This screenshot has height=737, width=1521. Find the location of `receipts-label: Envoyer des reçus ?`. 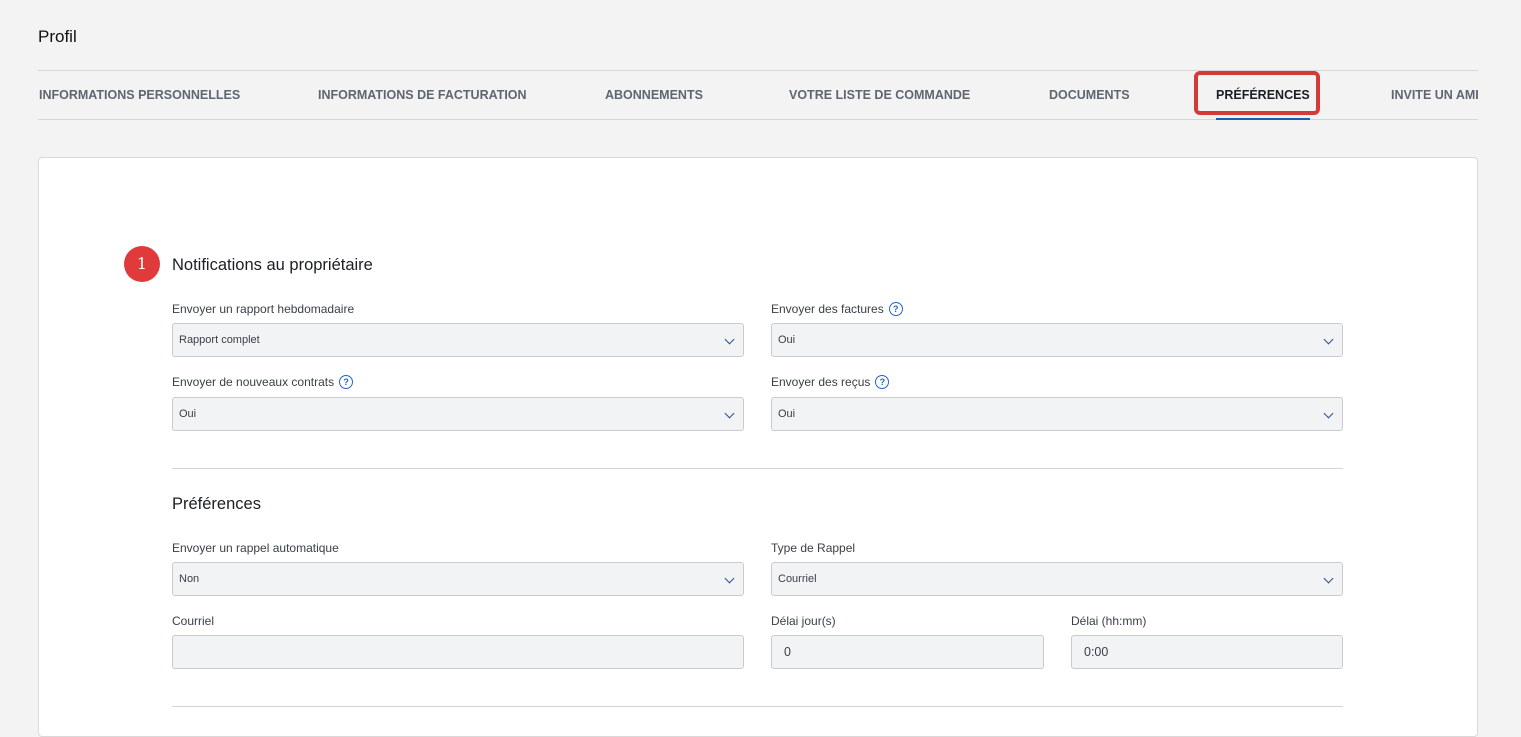

receipts-label: Envoyer des reçus ? is located at coordinates (830, 382).